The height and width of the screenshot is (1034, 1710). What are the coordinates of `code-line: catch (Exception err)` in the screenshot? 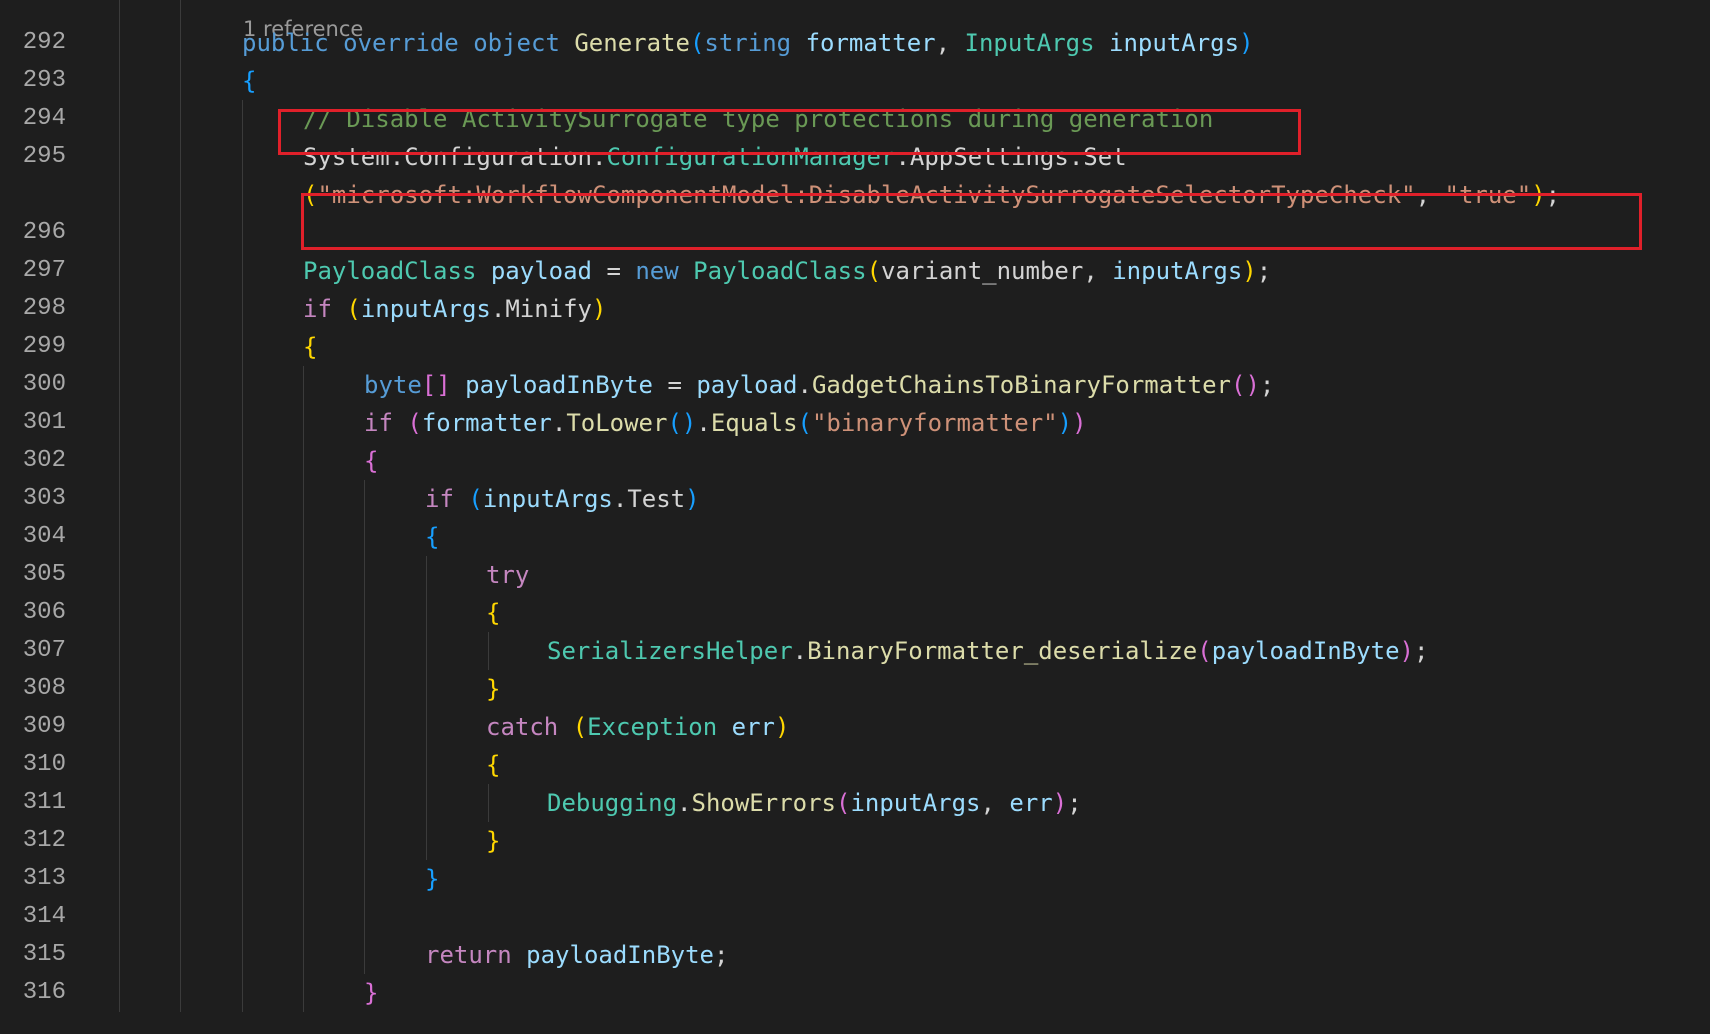 It's located at (637, 727).